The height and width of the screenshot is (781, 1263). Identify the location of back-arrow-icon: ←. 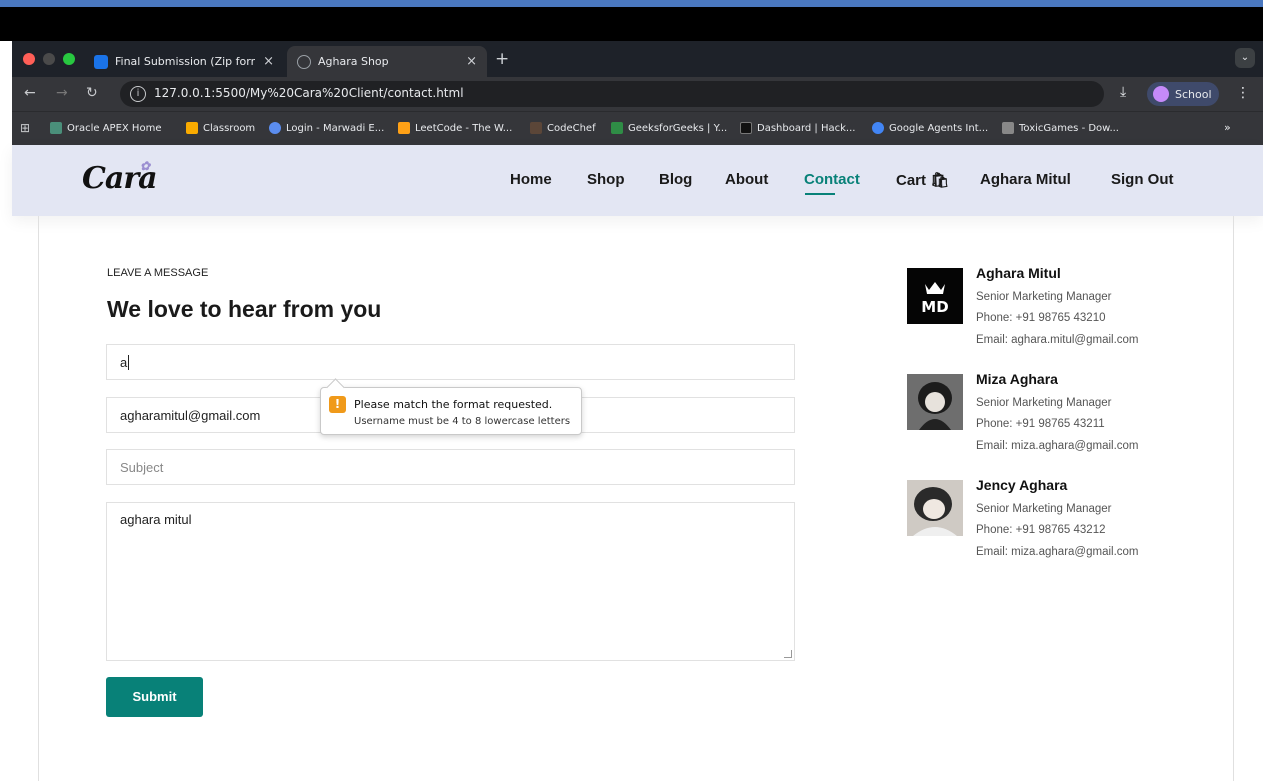
(30, 93).